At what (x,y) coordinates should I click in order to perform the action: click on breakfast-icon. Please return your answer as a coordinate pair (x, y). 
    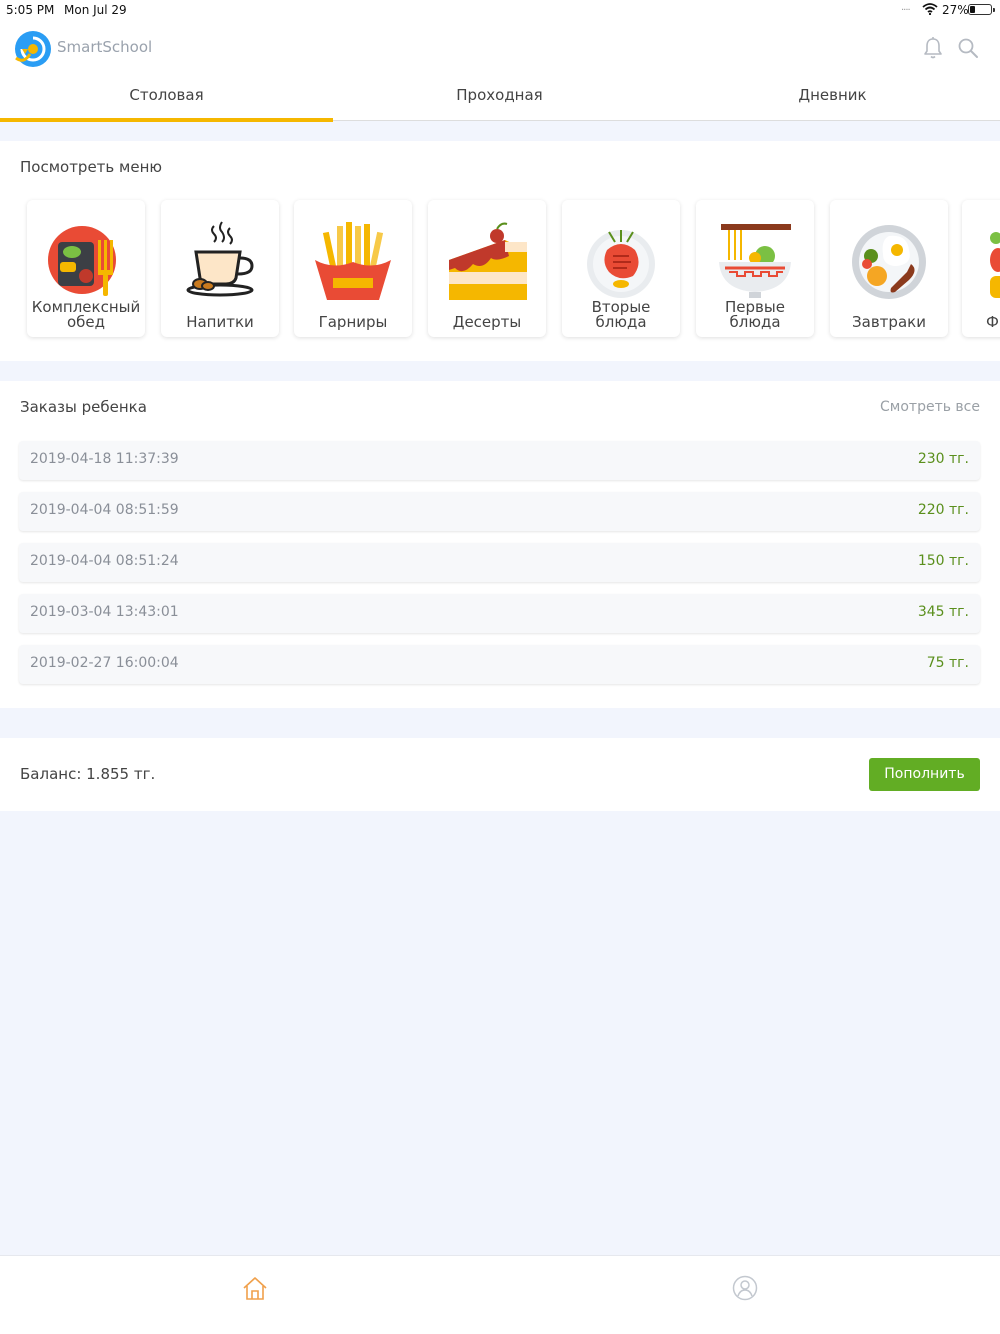
    Looking at the image, I should click on (889, 262).